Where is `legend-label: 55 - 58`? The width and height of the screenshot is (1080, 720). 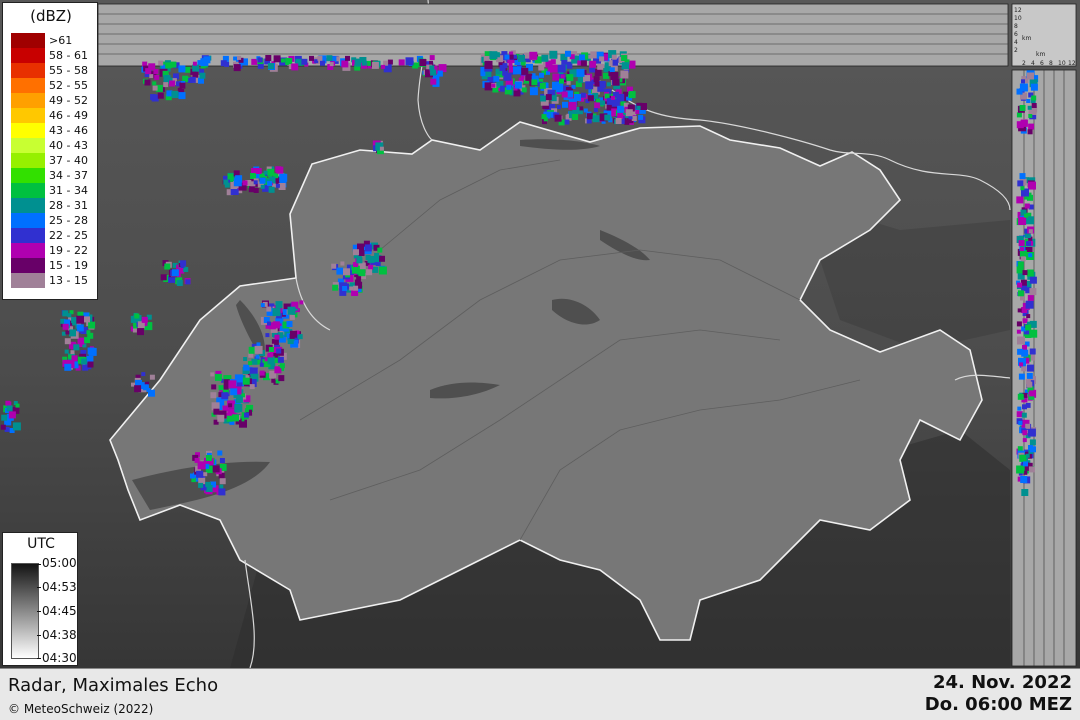 legend-label: 55 - 58 is located at coordinates (68, 70).